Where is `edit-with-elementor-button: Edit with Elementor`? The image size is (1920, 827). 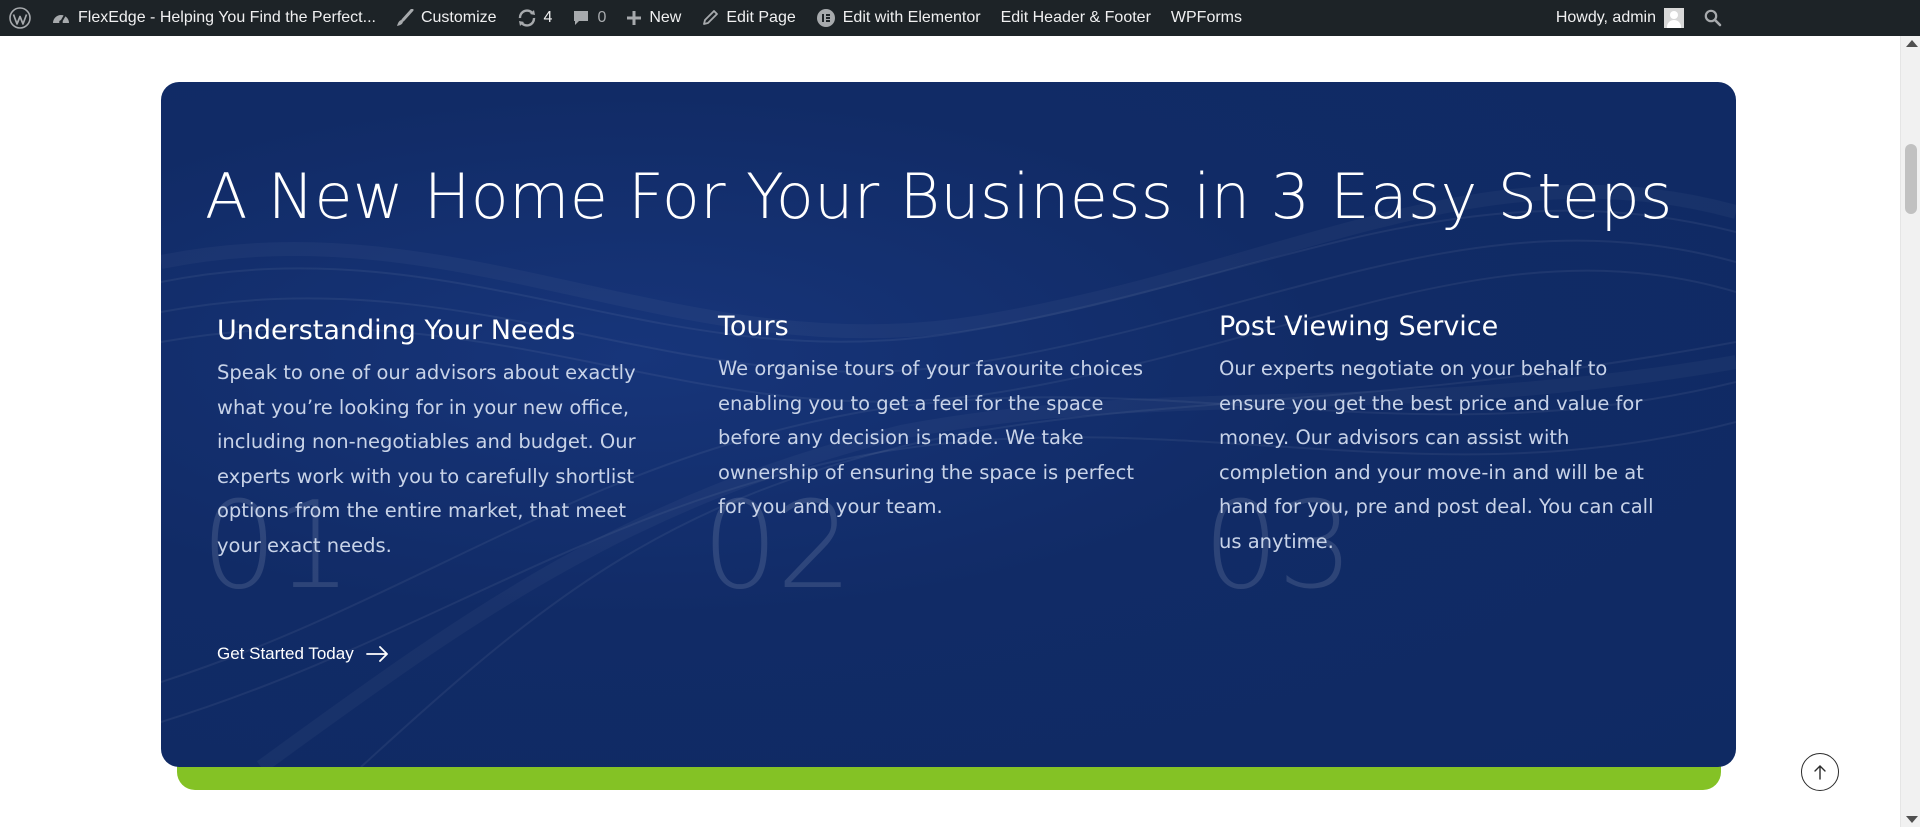
edit-with-elementor-button: Edit with Elementor is located at coordinates (898, 18).